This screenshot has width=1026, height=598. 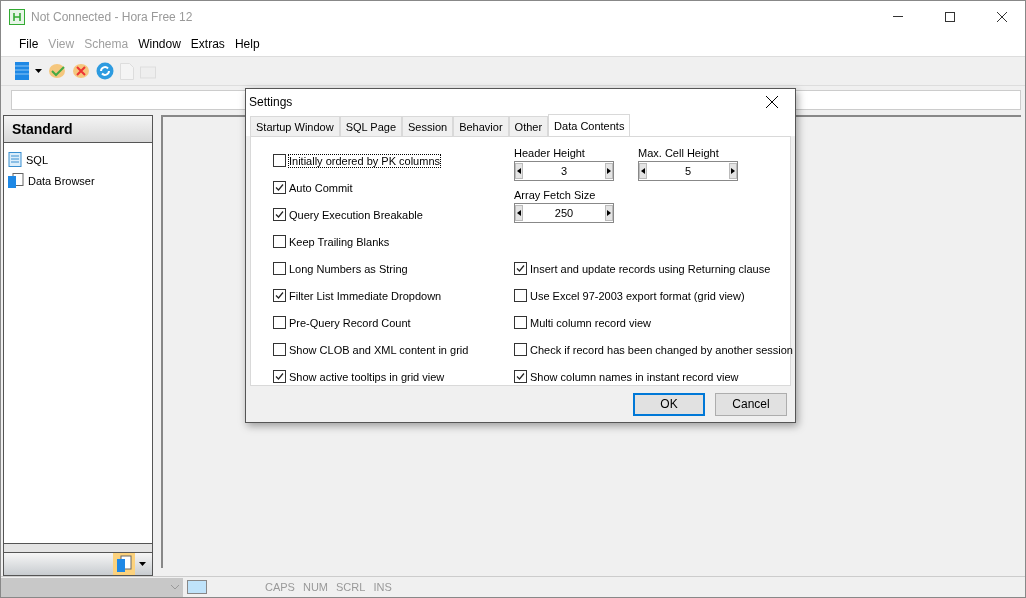 What do you see at coordinates (669, 404) in the screenshot?
I see `dialog-button: OK` at bounding box center [669, 404].